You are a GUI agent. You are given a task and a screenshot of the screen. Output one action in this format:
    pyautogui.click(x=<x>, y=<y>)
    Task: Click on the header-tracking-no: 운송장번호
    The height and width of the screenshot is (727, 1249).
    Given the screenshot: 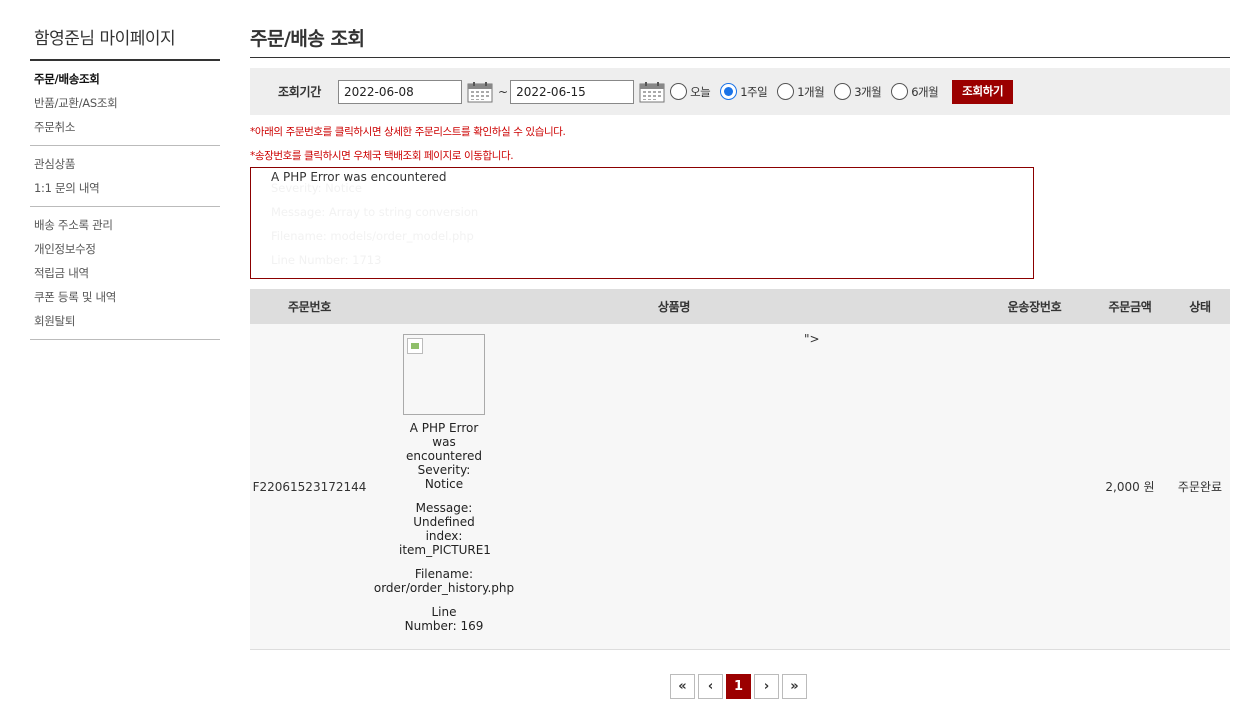 What is the action you would take?
    pyautogui.click(x=1034, y=306)
    